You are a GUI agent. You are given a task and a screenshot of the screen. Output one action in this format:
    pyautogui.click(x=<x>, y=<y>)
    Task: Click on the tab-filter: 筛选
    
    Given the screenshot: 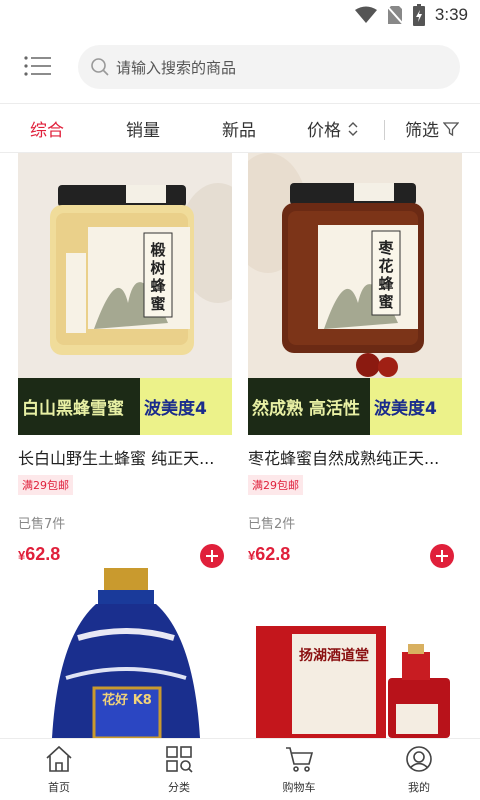 What is the action you would take?
    pyautogui.click(x=432, y=128)
    